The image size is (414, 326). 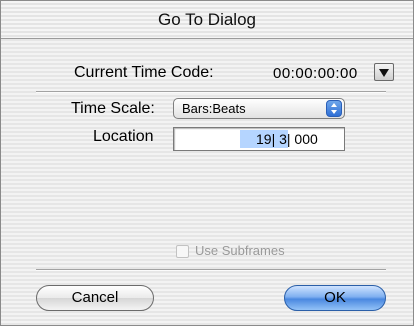 I want to click on time-code-menu-button, so click(x=384, y=72).